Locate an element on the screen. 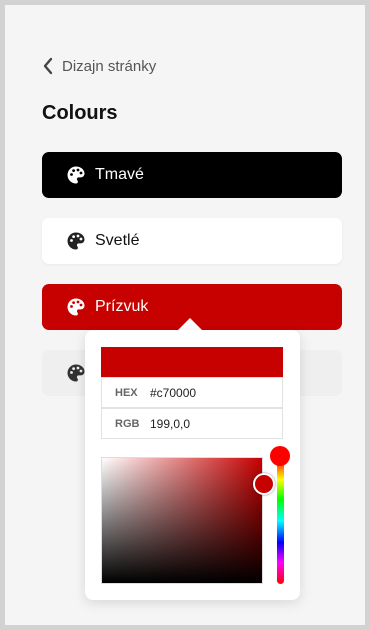  value-gradient is located at coordinates (182, 520).